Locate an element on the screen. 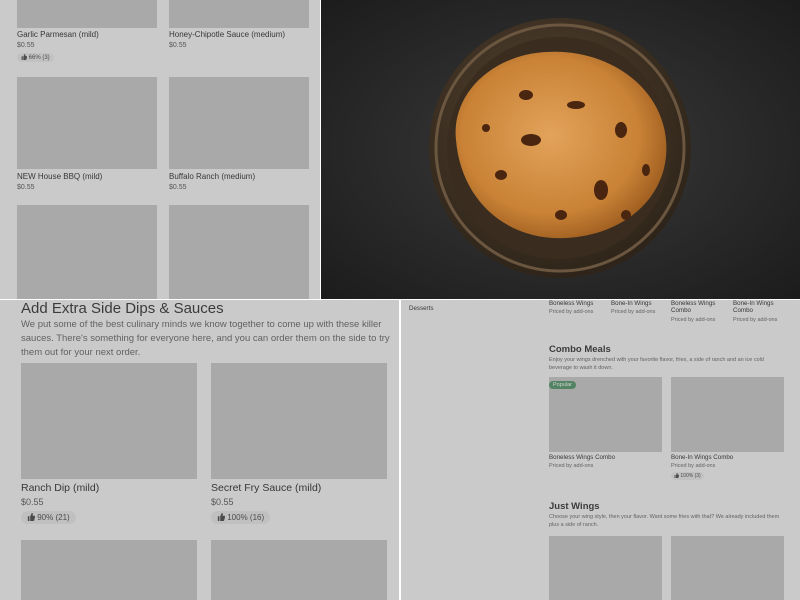 This screenshot has width=800, height=600. item-name: Bone-In Wings is located at coordinates (631, 303).